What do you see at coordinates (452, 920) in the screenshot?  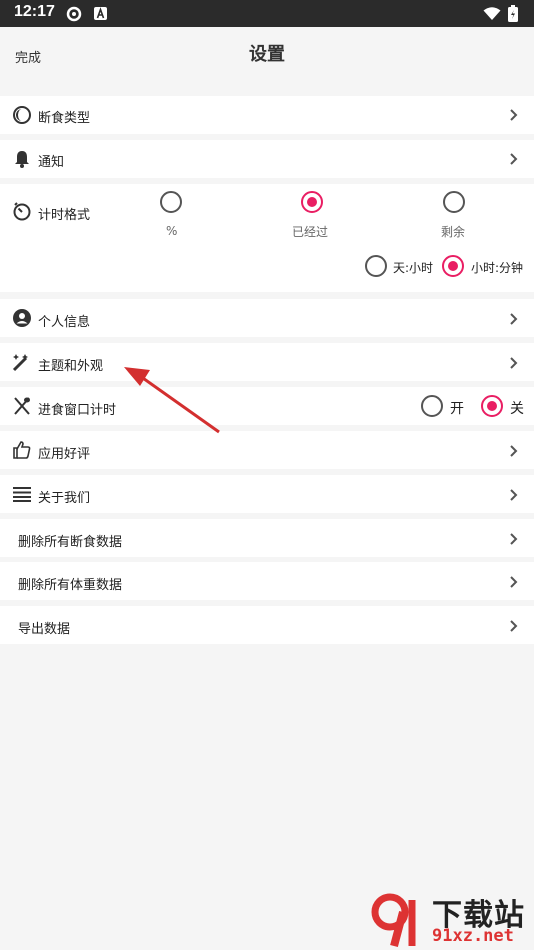 I see `watermark: 下载站 91xz.net` at bounding box center [452, 920].